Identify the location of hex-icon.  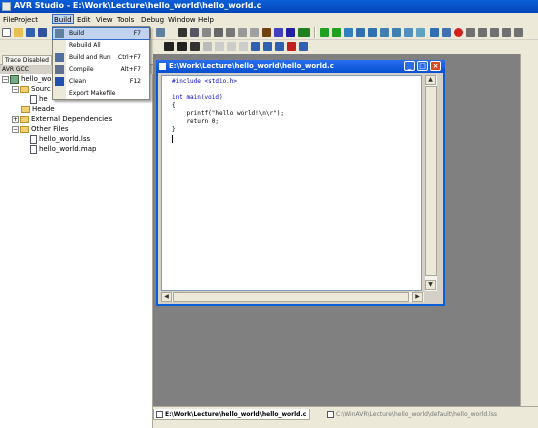
(182, 46).